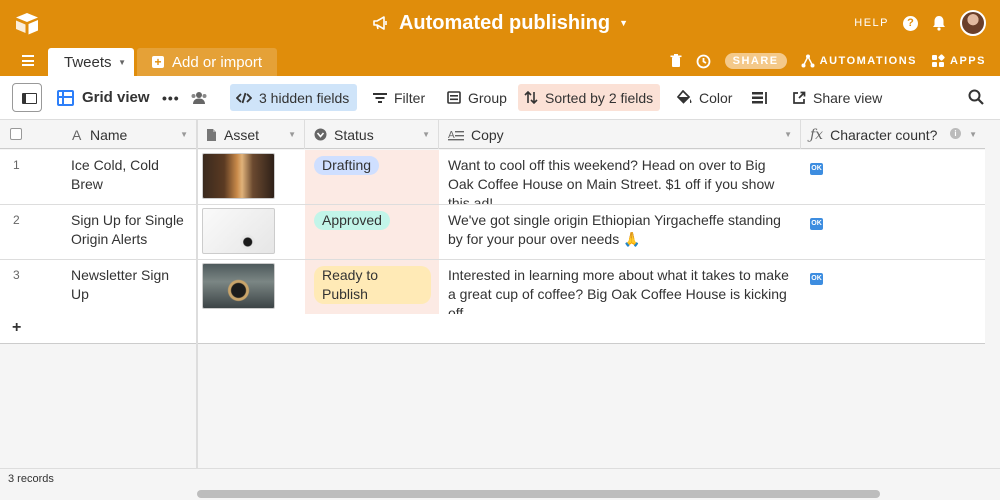 This screenshot has width=1000, height=500. Describe the element at coordinates (16, 165) in the screenshot. I see `row-number: 1` at that location.